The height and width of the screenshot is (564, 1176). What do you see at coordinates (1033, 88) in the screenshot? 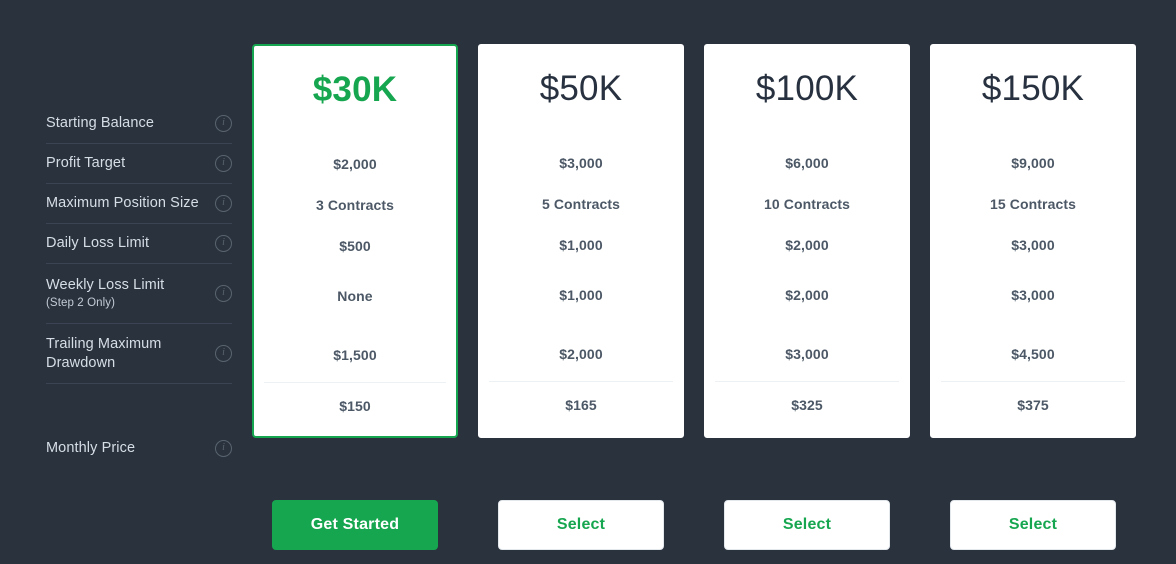
I see `plan-title: $150K` at bounding box center [1033, 88].